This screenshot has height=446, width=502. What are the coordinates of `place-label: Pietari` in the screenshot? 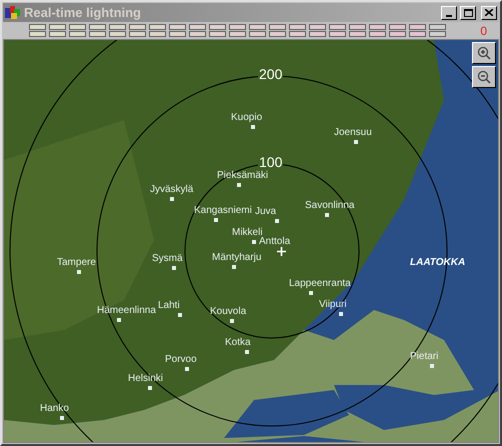 It's located at (424, 357).